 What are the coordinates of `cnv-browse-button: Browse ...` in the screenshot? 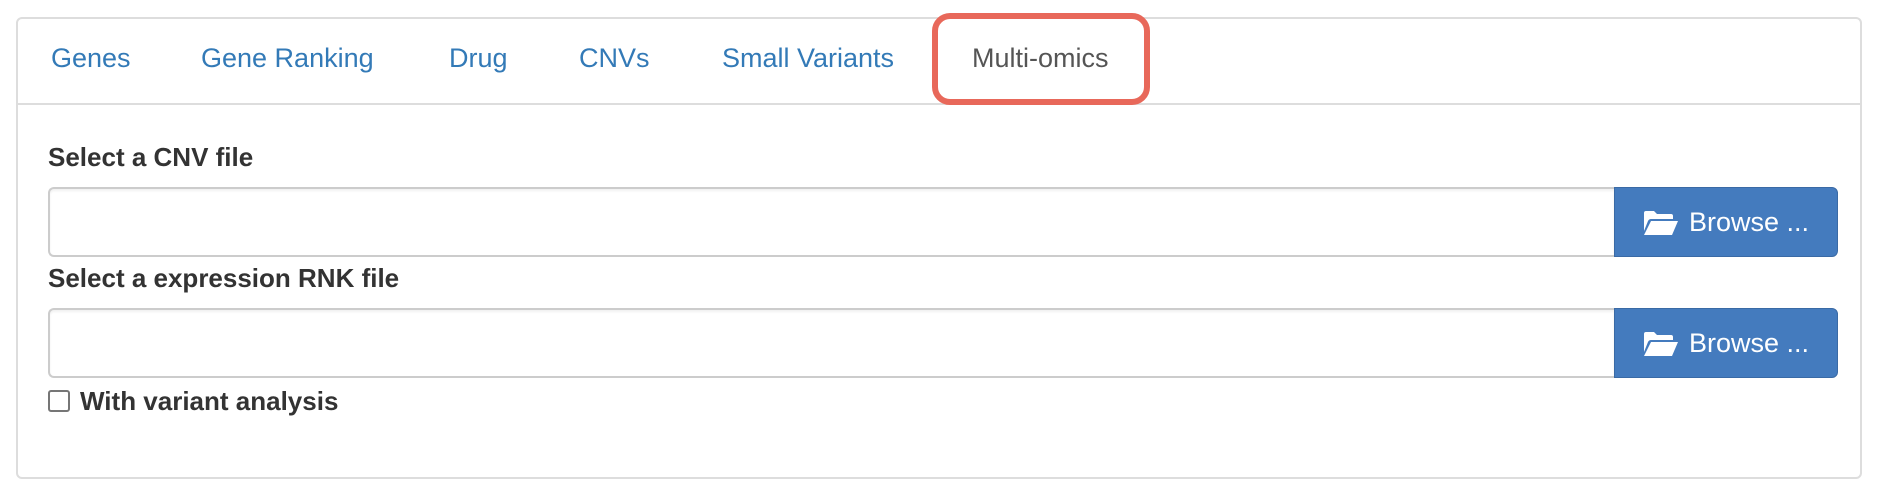 It's located at (1726, 222).